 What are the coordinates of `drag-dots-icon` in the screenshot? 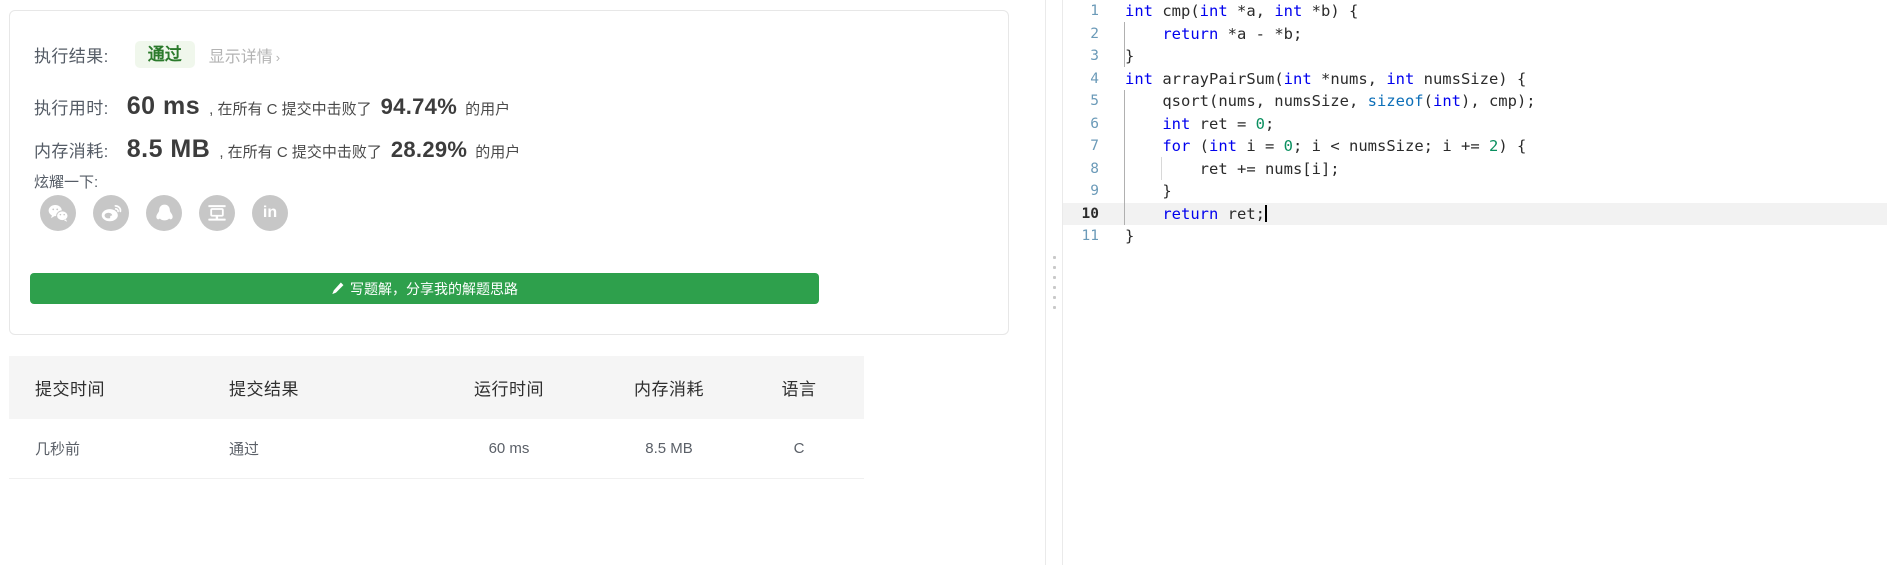 It's located at (1054, 282).